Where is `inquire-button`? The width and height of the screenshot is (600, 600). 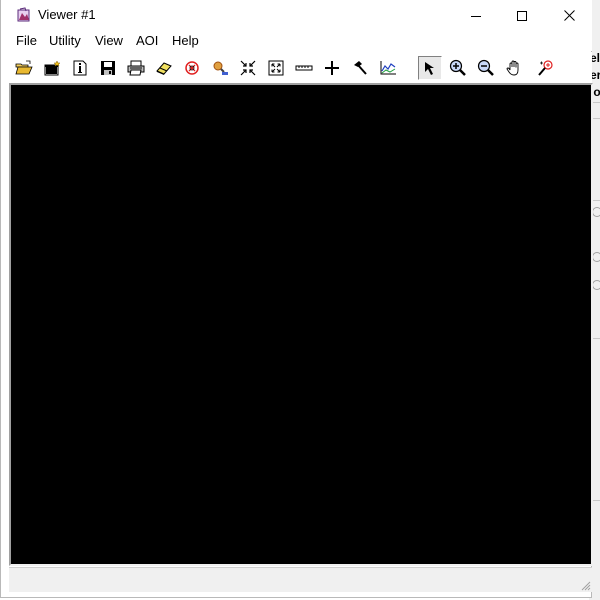
inquire-button is located at coordinates (220, 68).